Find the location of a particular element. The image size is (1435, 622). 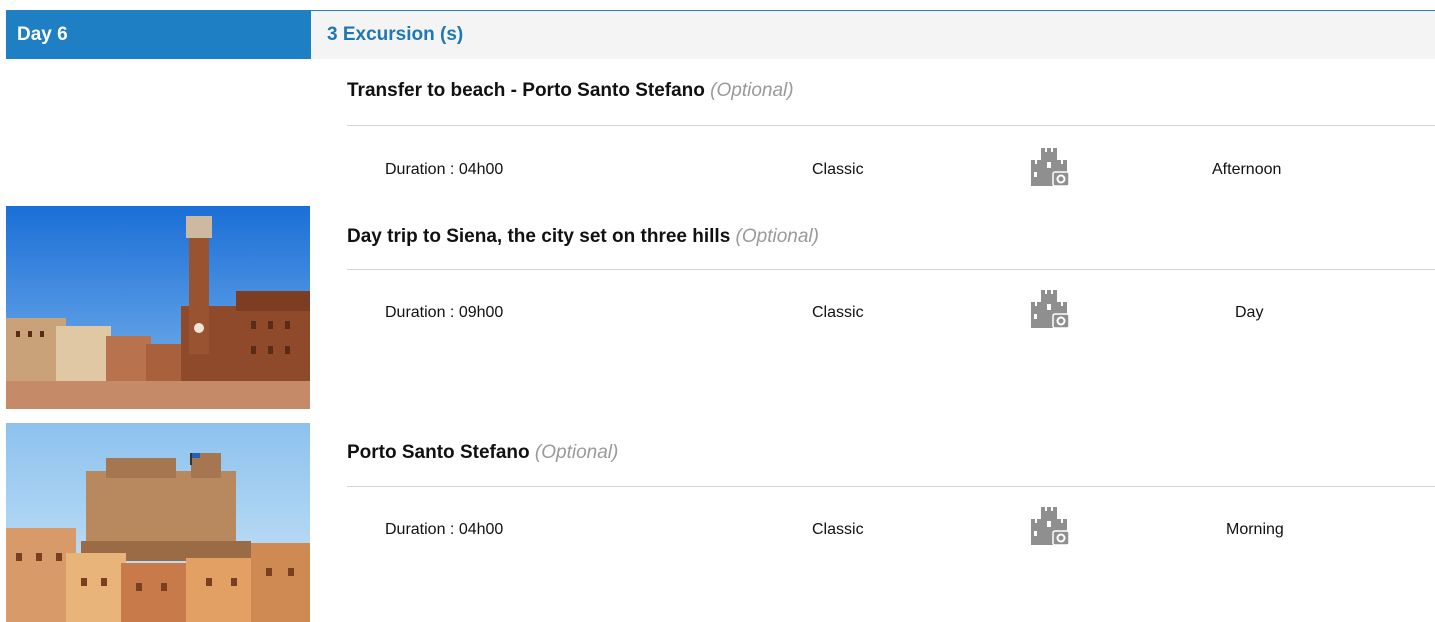

excursion-title-row: Porto Santo Stefano (Optional) is located at coordinates (482, 453).